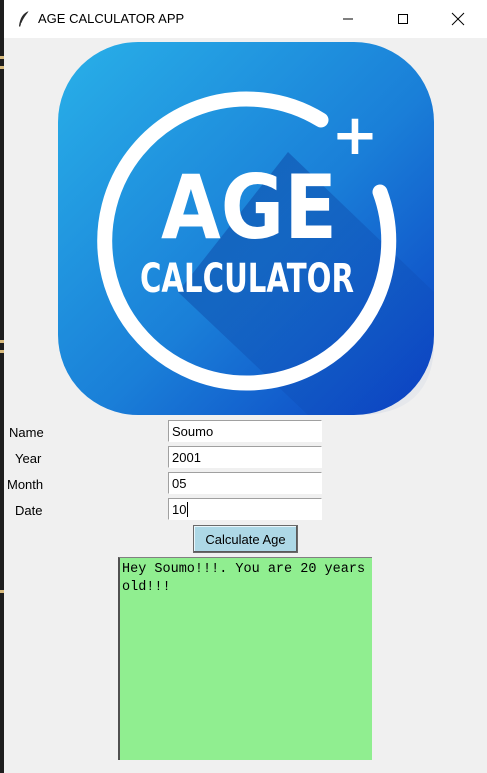 This screenshot has width=487, height=773. I want to click on year-input: 2001, so click(245, 457).